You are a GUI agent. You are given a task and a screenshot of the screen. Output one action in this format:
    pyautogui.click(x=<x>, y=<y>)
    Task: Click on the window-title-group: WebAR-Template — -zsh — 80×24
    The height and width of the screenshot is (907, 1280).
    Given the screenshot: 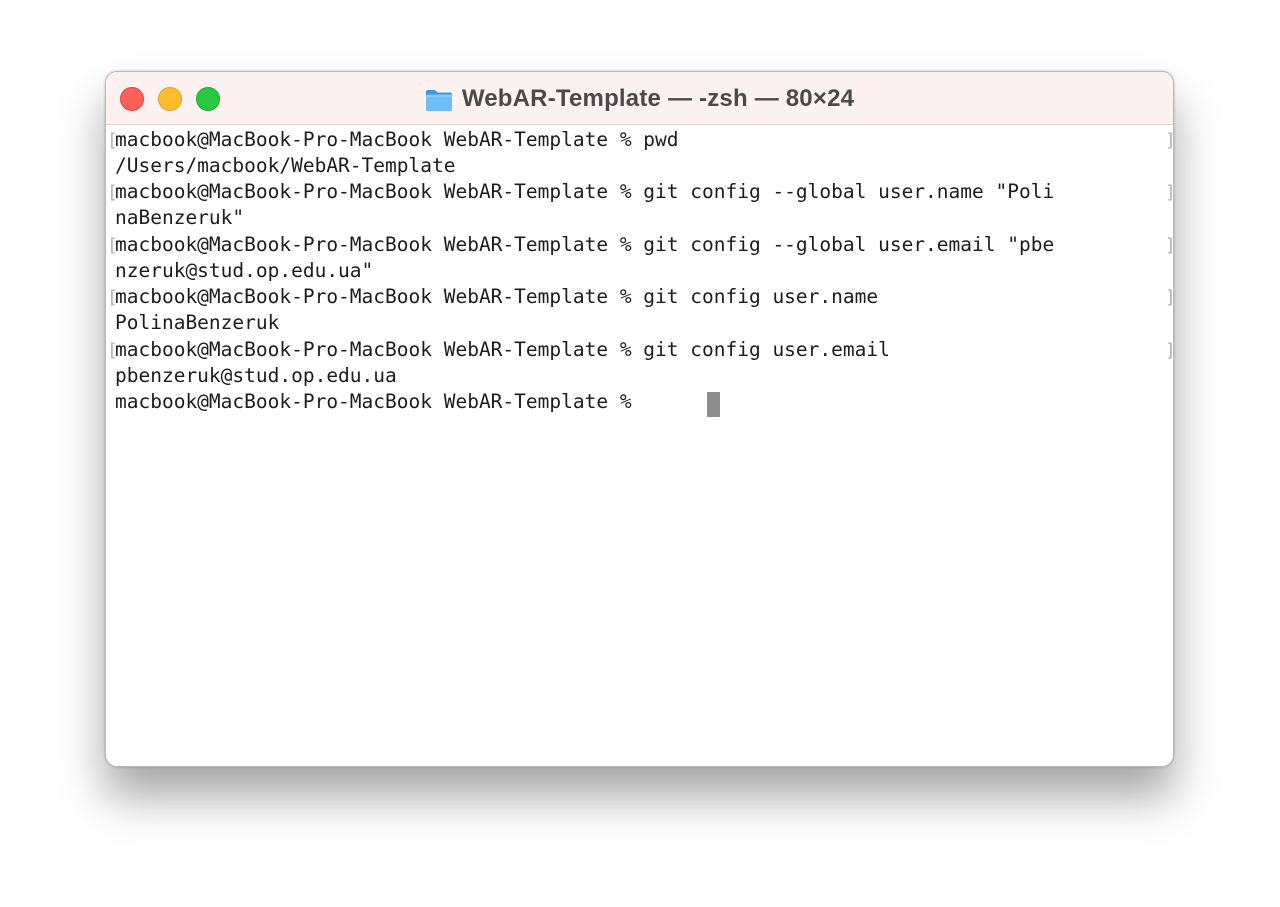 What is the action you would take?
    pyautogui.click(x=639, y=98)
    